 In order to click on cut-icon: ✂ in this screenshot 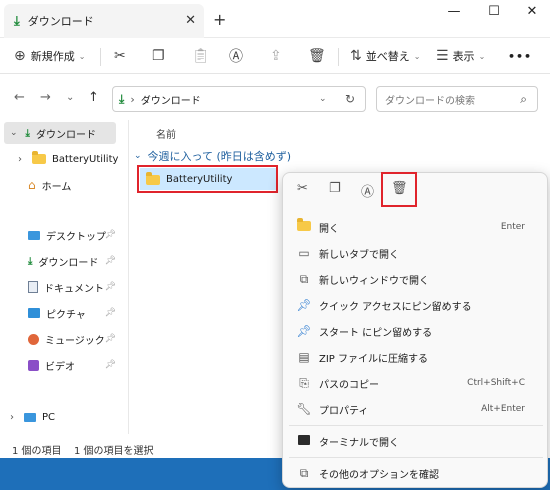, I will do `click(302, 188)`.